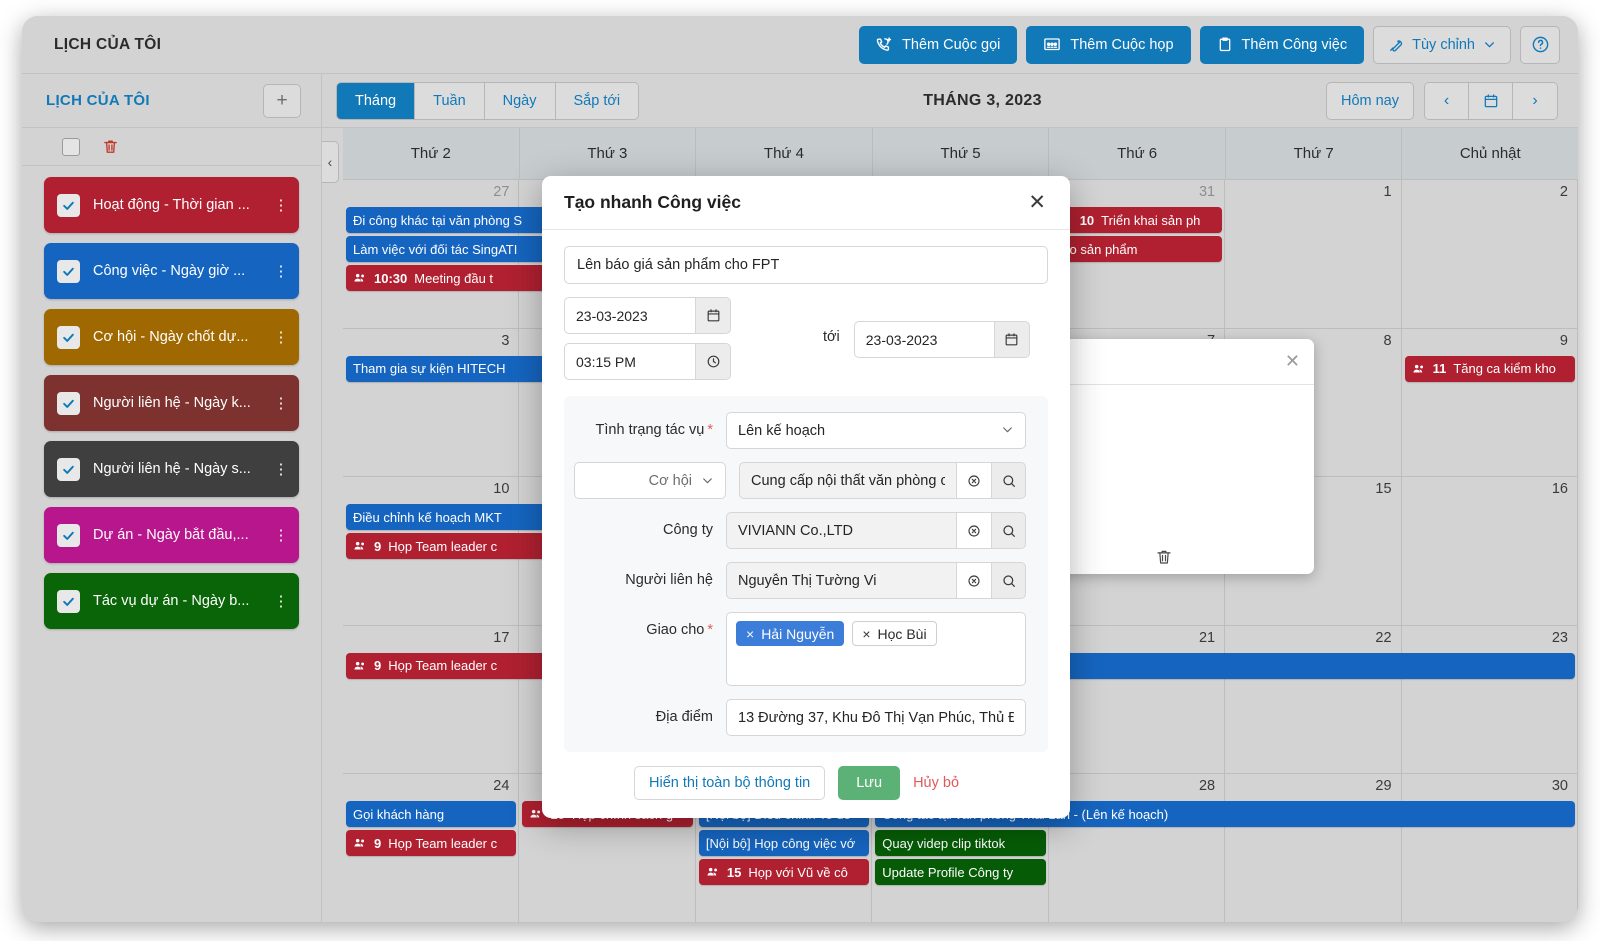 This screenshot has height=941, width=1600. I want to click on calendar-list-item: Công việc - Ngày giờ ... ⋮, so click(171, 271).